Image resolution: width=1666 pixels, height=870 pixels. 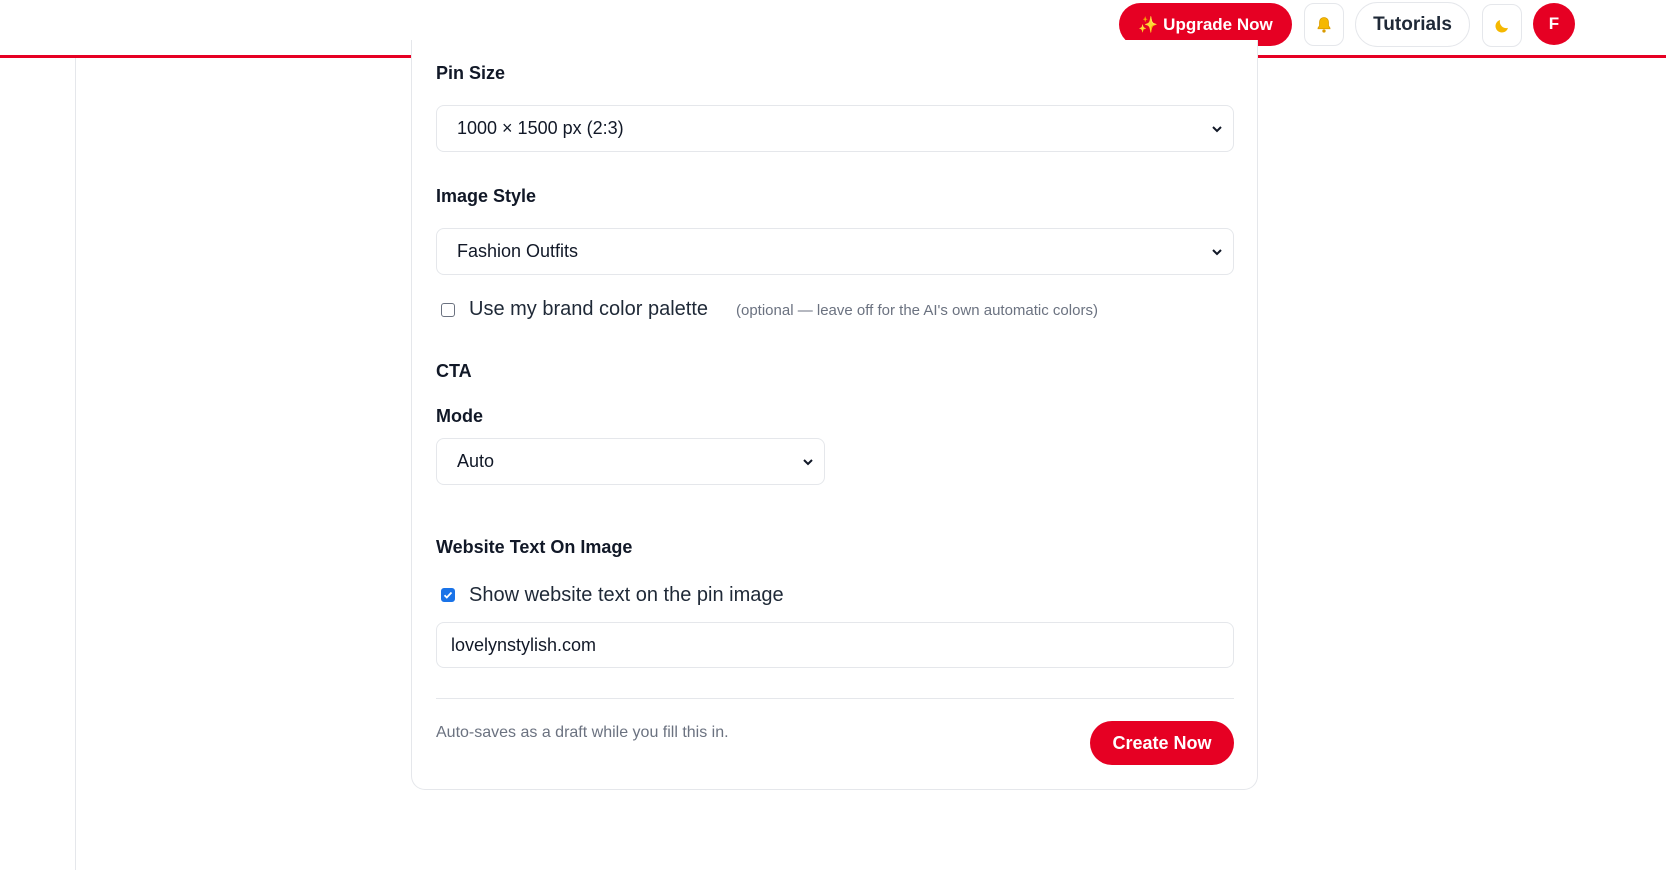 I want to click on image-style-label: Image Style, so click(x=486, y=196).